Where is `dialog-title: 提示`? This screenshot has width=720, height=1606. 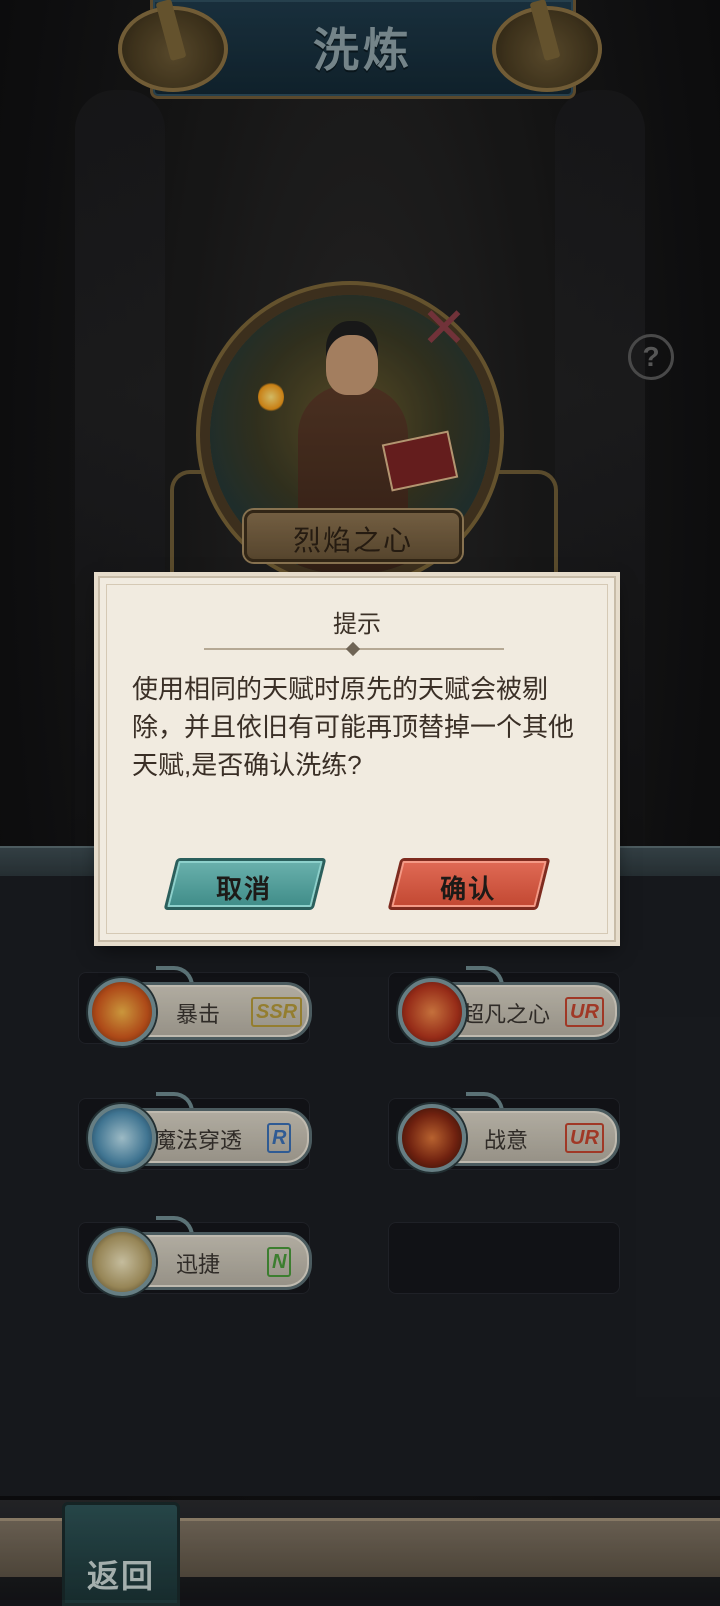
dialog-title: 提示 is located at coordinates (357, 624).